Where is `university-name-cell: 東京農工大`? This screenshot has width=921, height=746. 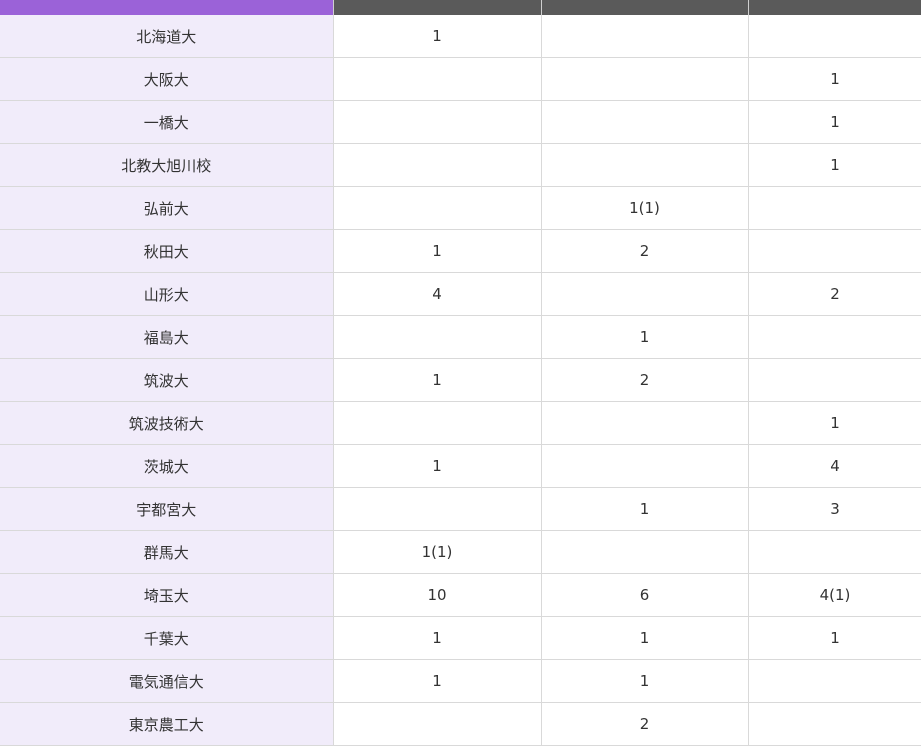
university-name-cell: 東京農工大 is located at coordinates (167, 724).